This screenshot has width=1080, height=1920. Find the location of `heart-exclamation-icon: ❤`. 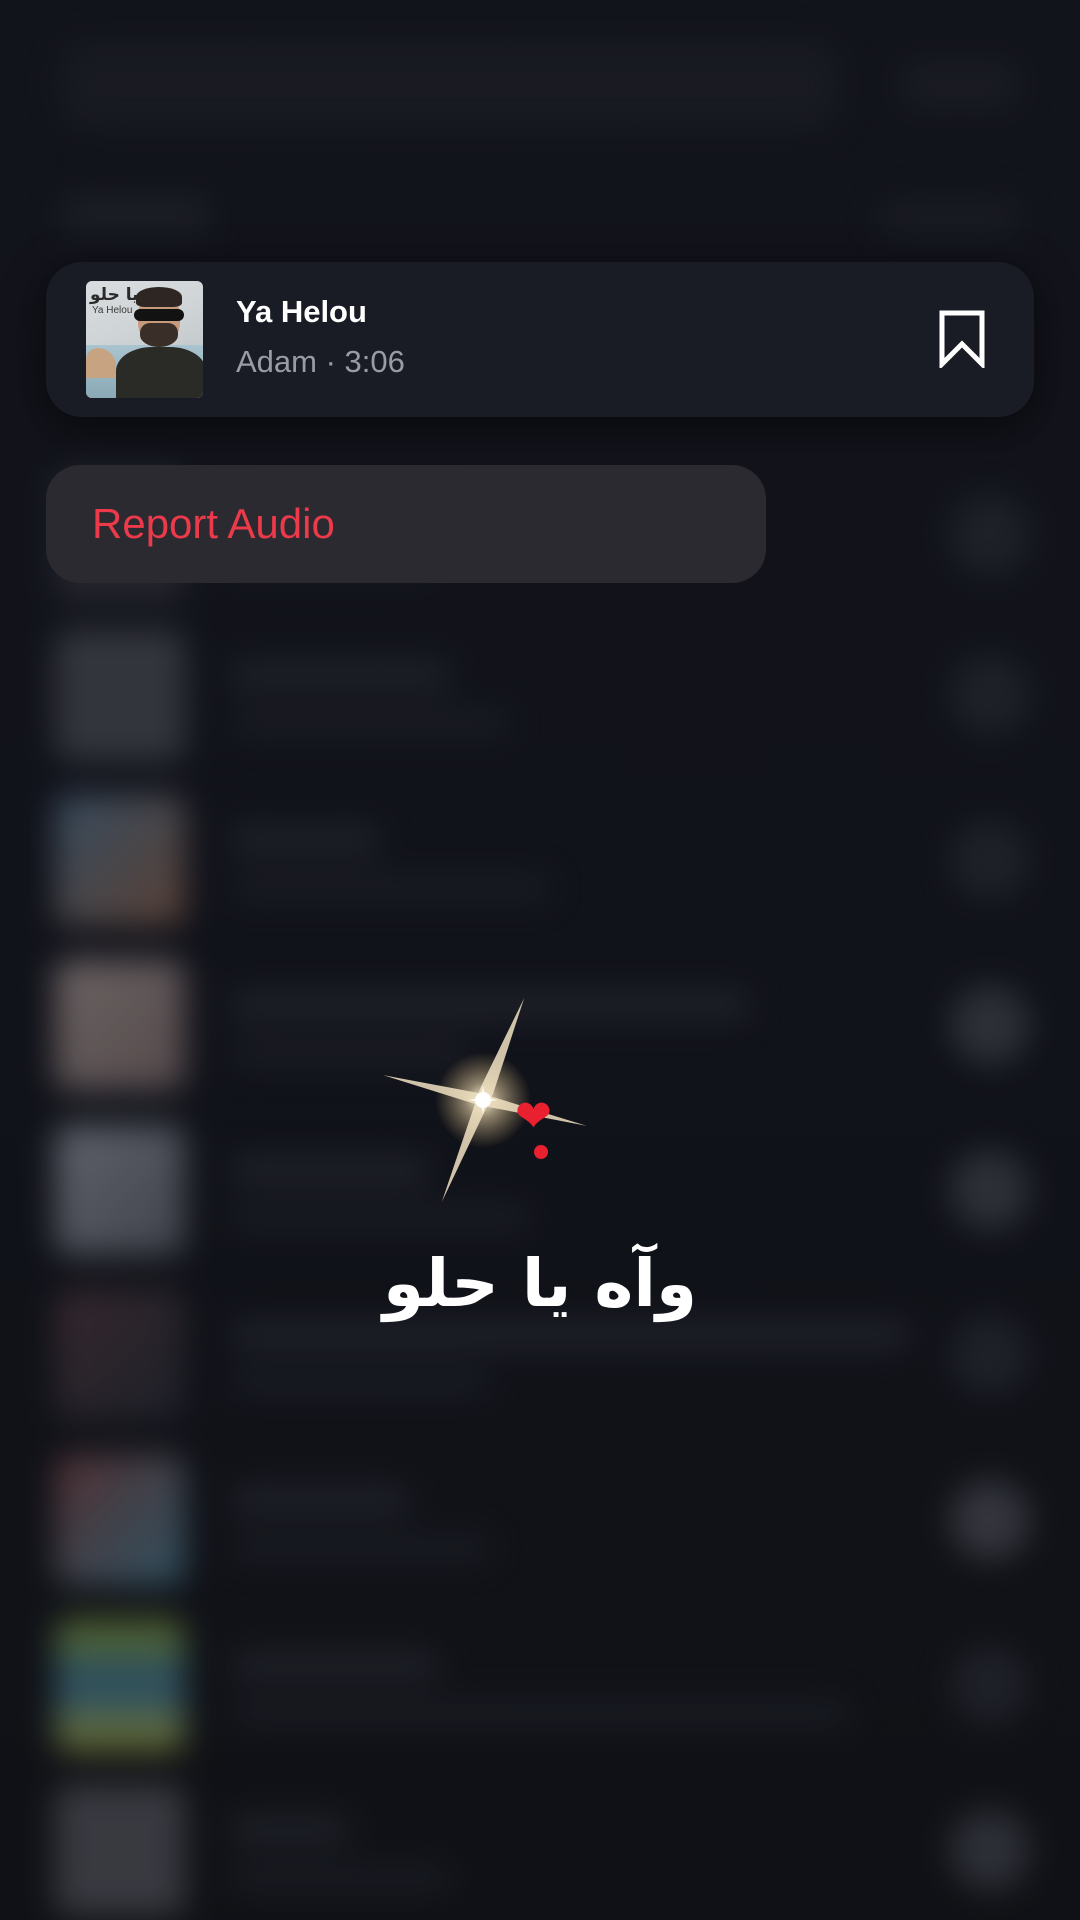

heart-exclamation-icon: ❤ is located at coordinates (533, 1116).